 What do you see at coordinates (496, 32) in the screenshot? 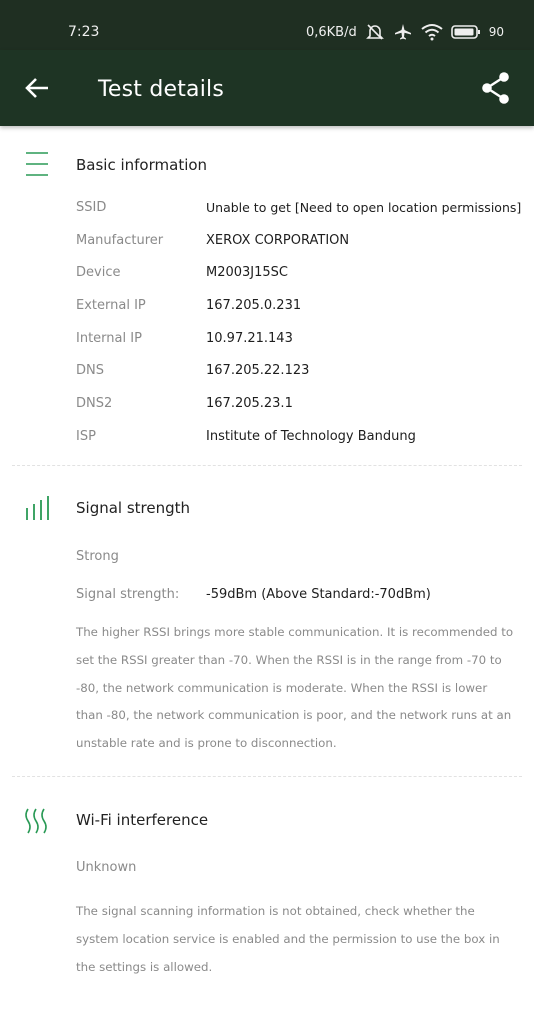
I see `battery-percent: 90` at bounding box center [496, 32].